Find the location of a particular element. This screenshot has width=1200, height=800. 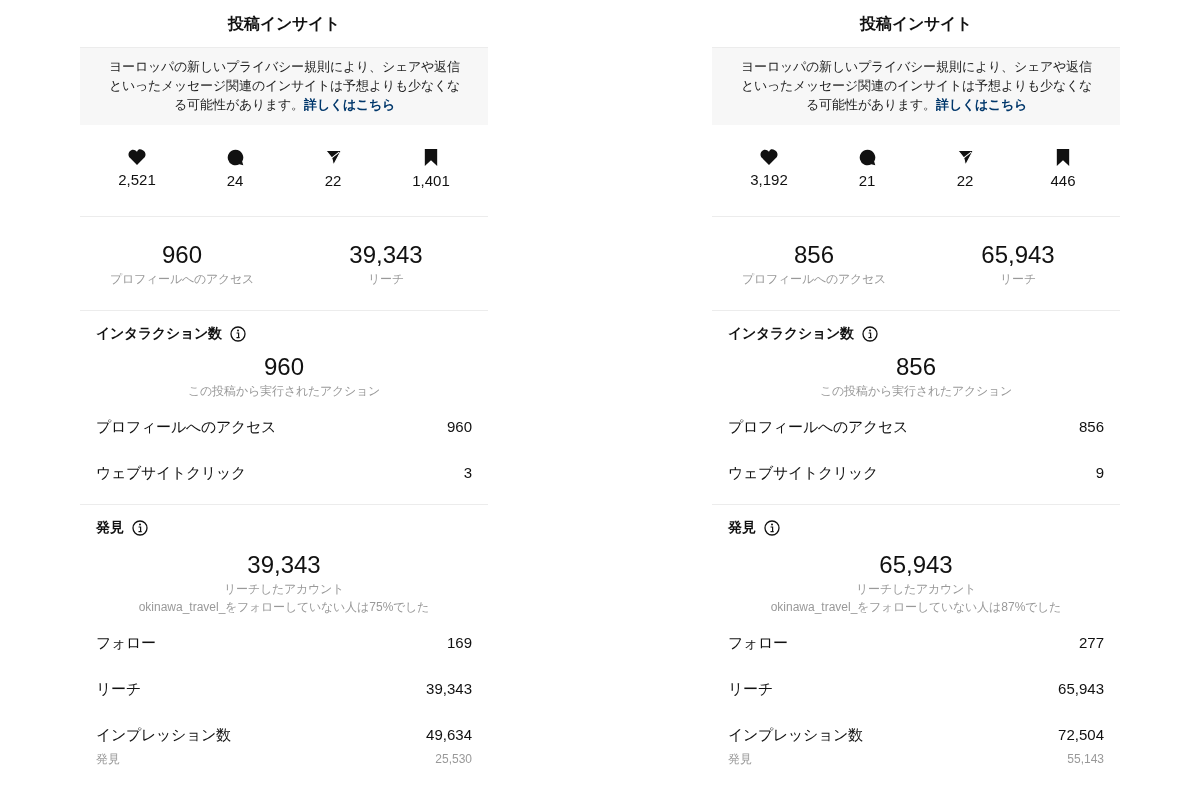

stat-count: 3,192 is located at coordinates (769, 180).